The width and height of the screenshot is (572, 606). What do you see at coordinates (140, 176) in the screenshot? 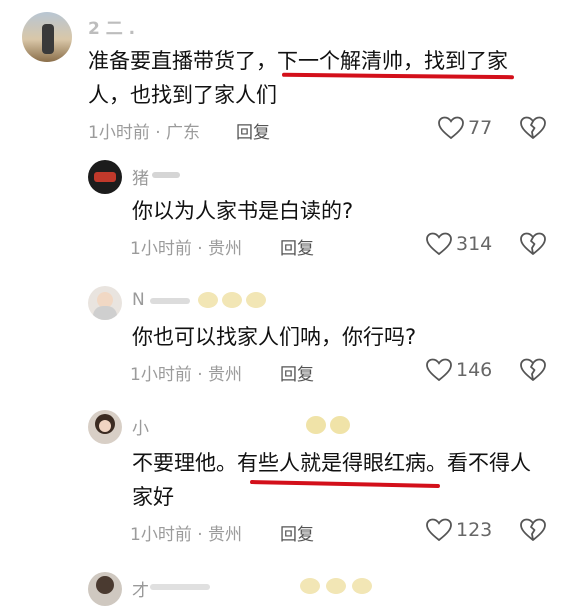
I see `username: 猪` at bounding box center [140, 176].